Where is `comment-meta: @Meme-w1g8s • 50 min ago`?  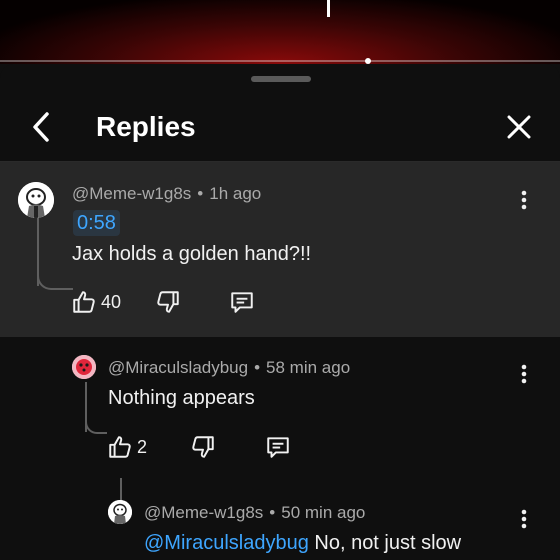 comment-meta: @Meme-w1g8s • 50 min ago is located at coordinates (254, 513).